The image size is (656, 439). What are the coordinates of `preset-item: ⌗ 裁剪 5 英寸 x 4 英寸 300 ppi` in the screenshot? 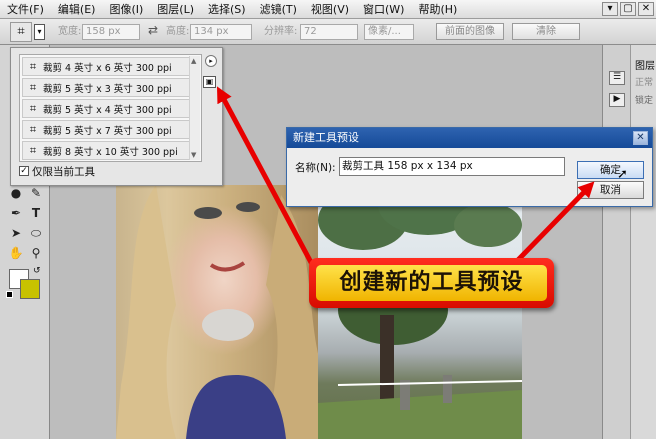 It's located at (106, 108).